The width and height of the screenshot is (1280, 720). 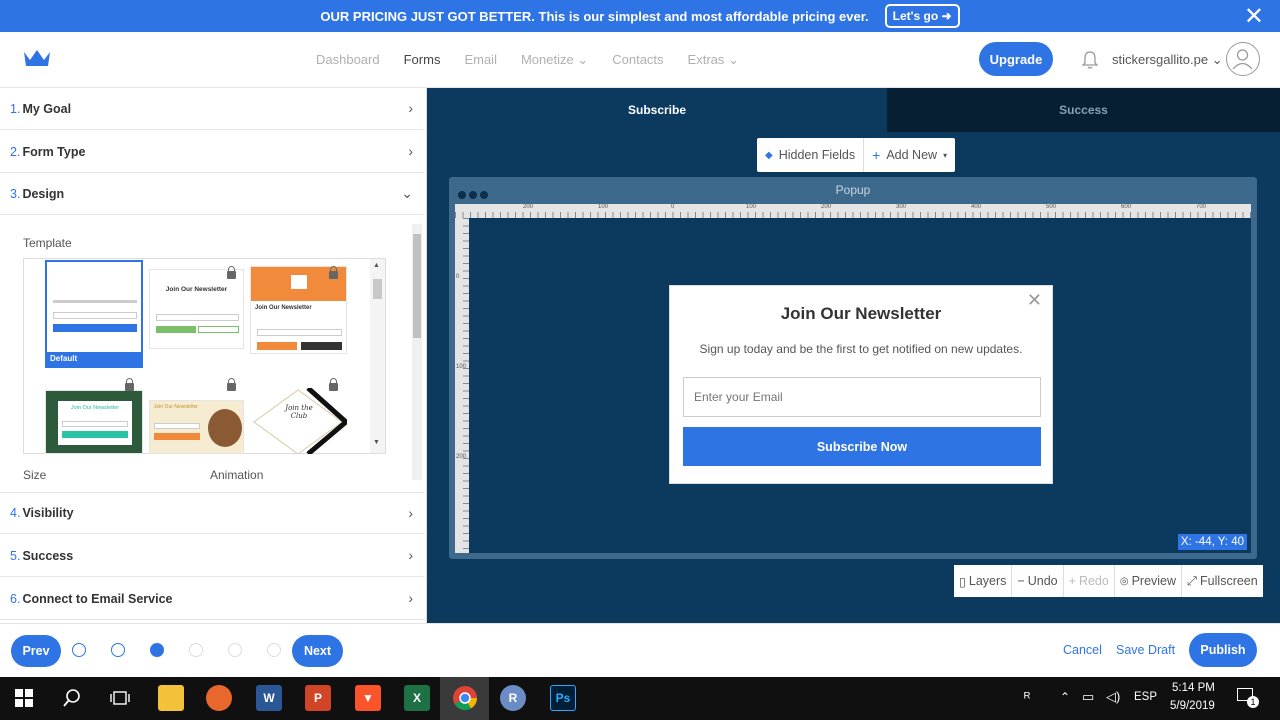 I want to click on ruler-label: 500, so click(x=1051, y=207).